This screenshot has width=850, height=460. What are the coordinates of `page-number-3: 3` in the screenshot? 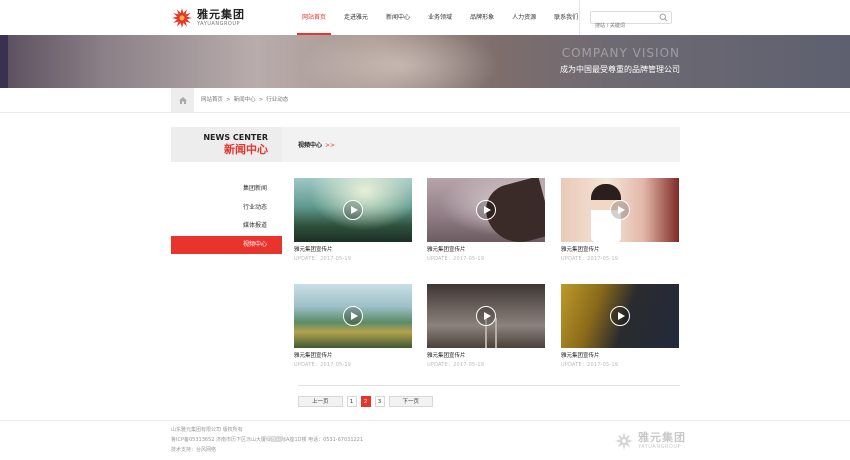 It's located at (379, 401).